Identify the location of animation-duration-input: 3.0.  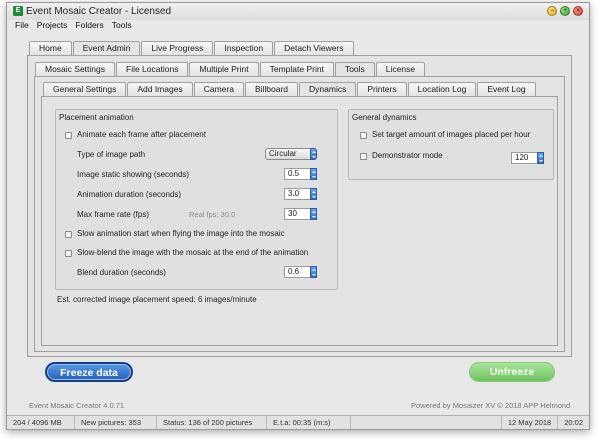
(300, 194).